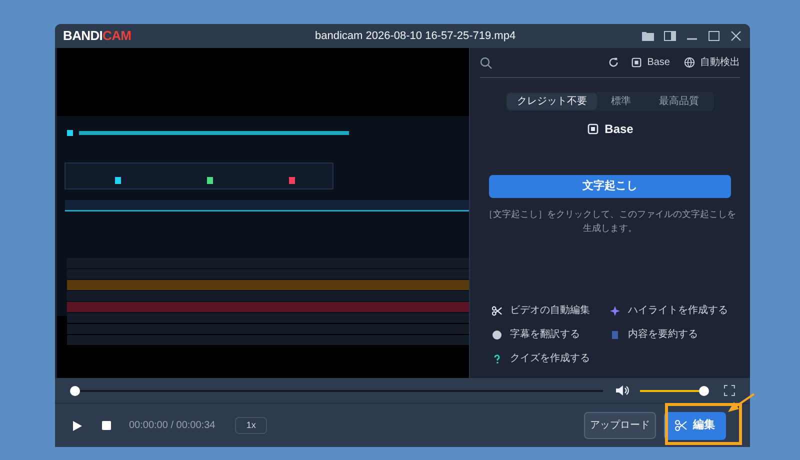 The image size is (800, 460). What do you see at coordinates (545, 334) in the screenshot?
I see `feature-link: 字幕を翻訳する` at bounding box center [545, 334].